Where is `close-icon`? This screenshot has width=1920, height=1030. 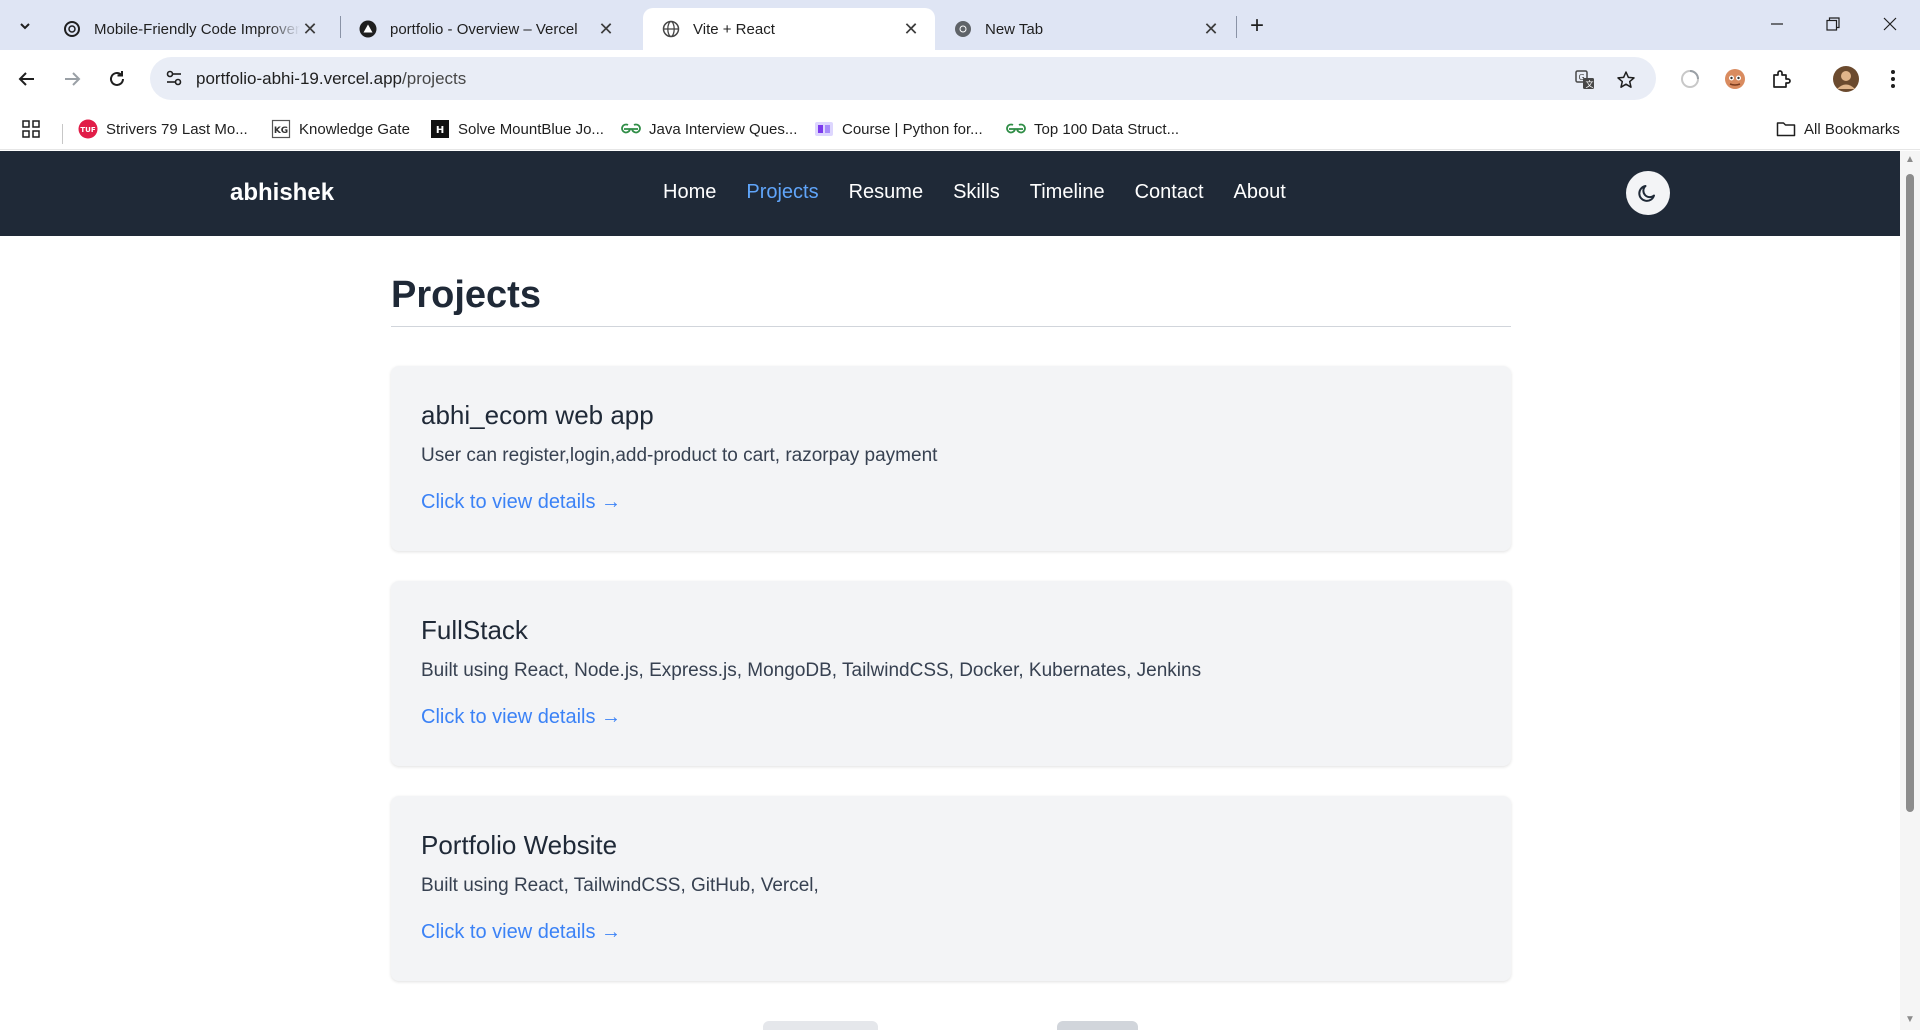 close-icon is located at coordinates (1890, 24).